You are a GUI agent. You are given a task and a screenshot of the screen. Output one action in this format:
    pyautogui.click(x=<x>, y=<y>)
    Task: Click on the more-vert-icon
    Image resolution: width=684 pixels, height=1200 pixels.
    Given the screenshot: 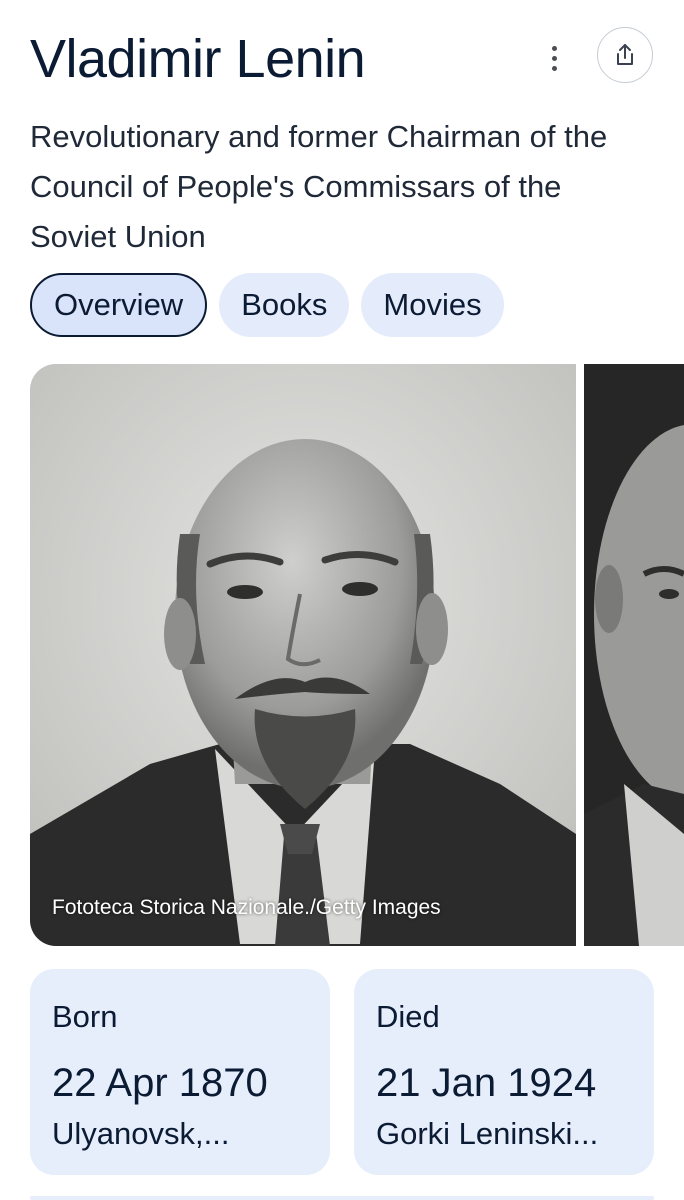 What is the action you would take?
    pyautogui.click(x=554, y=48)
    